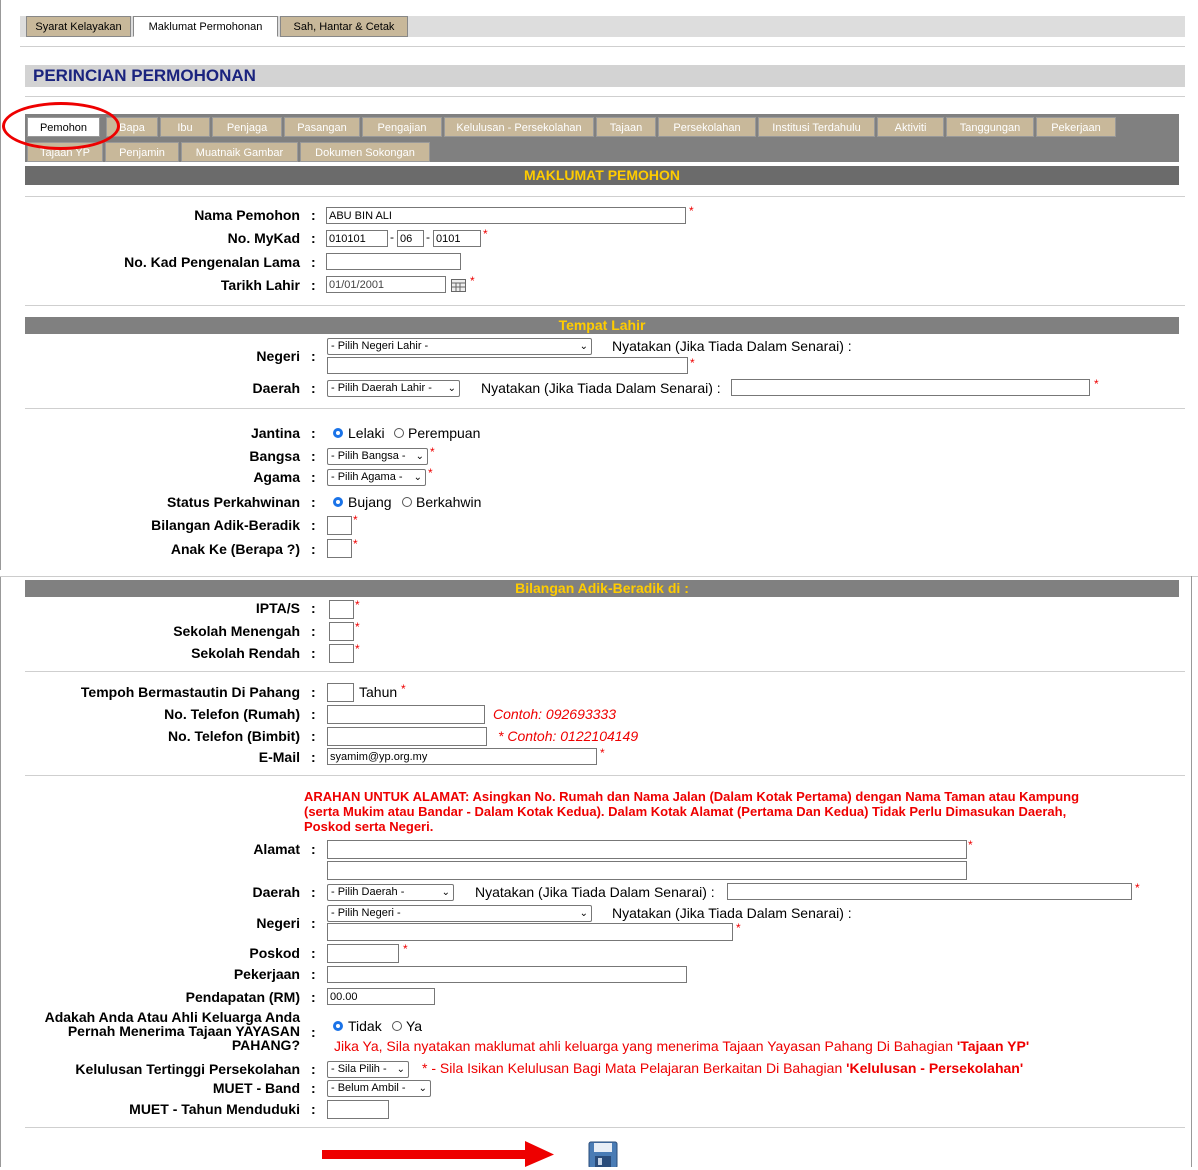 The image size is (1198, 1170). I want to click on negeri-lahir-select: - Pilih Negeri Lahir - ⌄, so click(459, 346).